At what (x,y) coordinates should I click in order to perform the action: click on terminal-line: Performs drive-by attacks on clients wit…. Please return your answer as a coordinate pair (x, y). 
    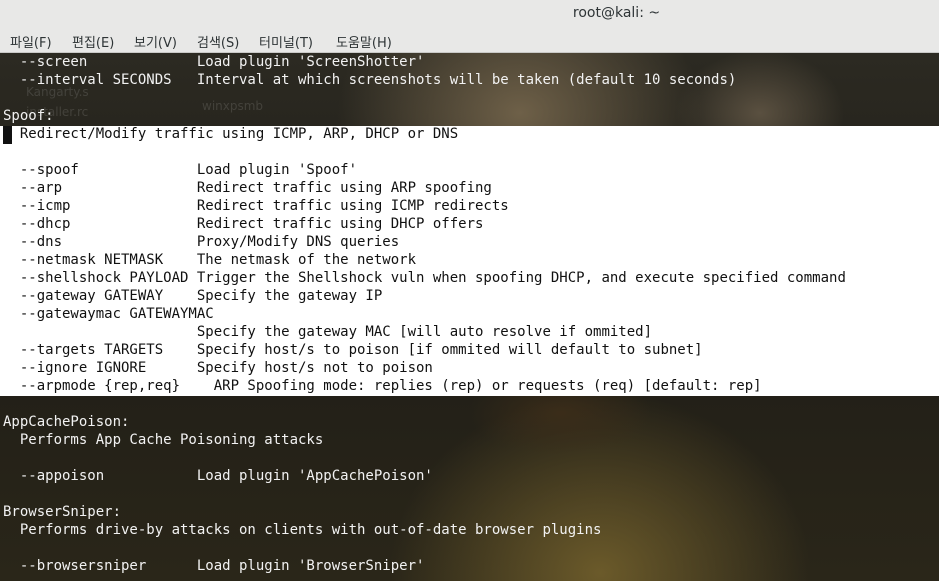
    Looking at the image, I should click on (302, 530).